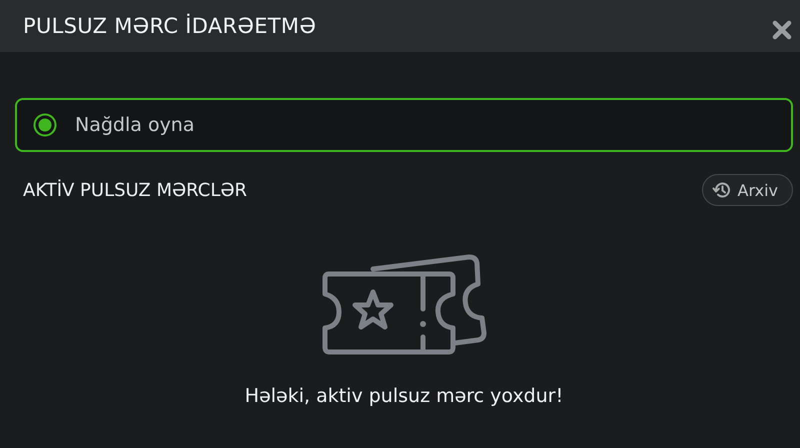 This screenshot has height=448, width=800. What do you see at coordinates (747, 190) in the screenshot?
I see `archive-button: Arxiv` at bounding box center [747, 190].